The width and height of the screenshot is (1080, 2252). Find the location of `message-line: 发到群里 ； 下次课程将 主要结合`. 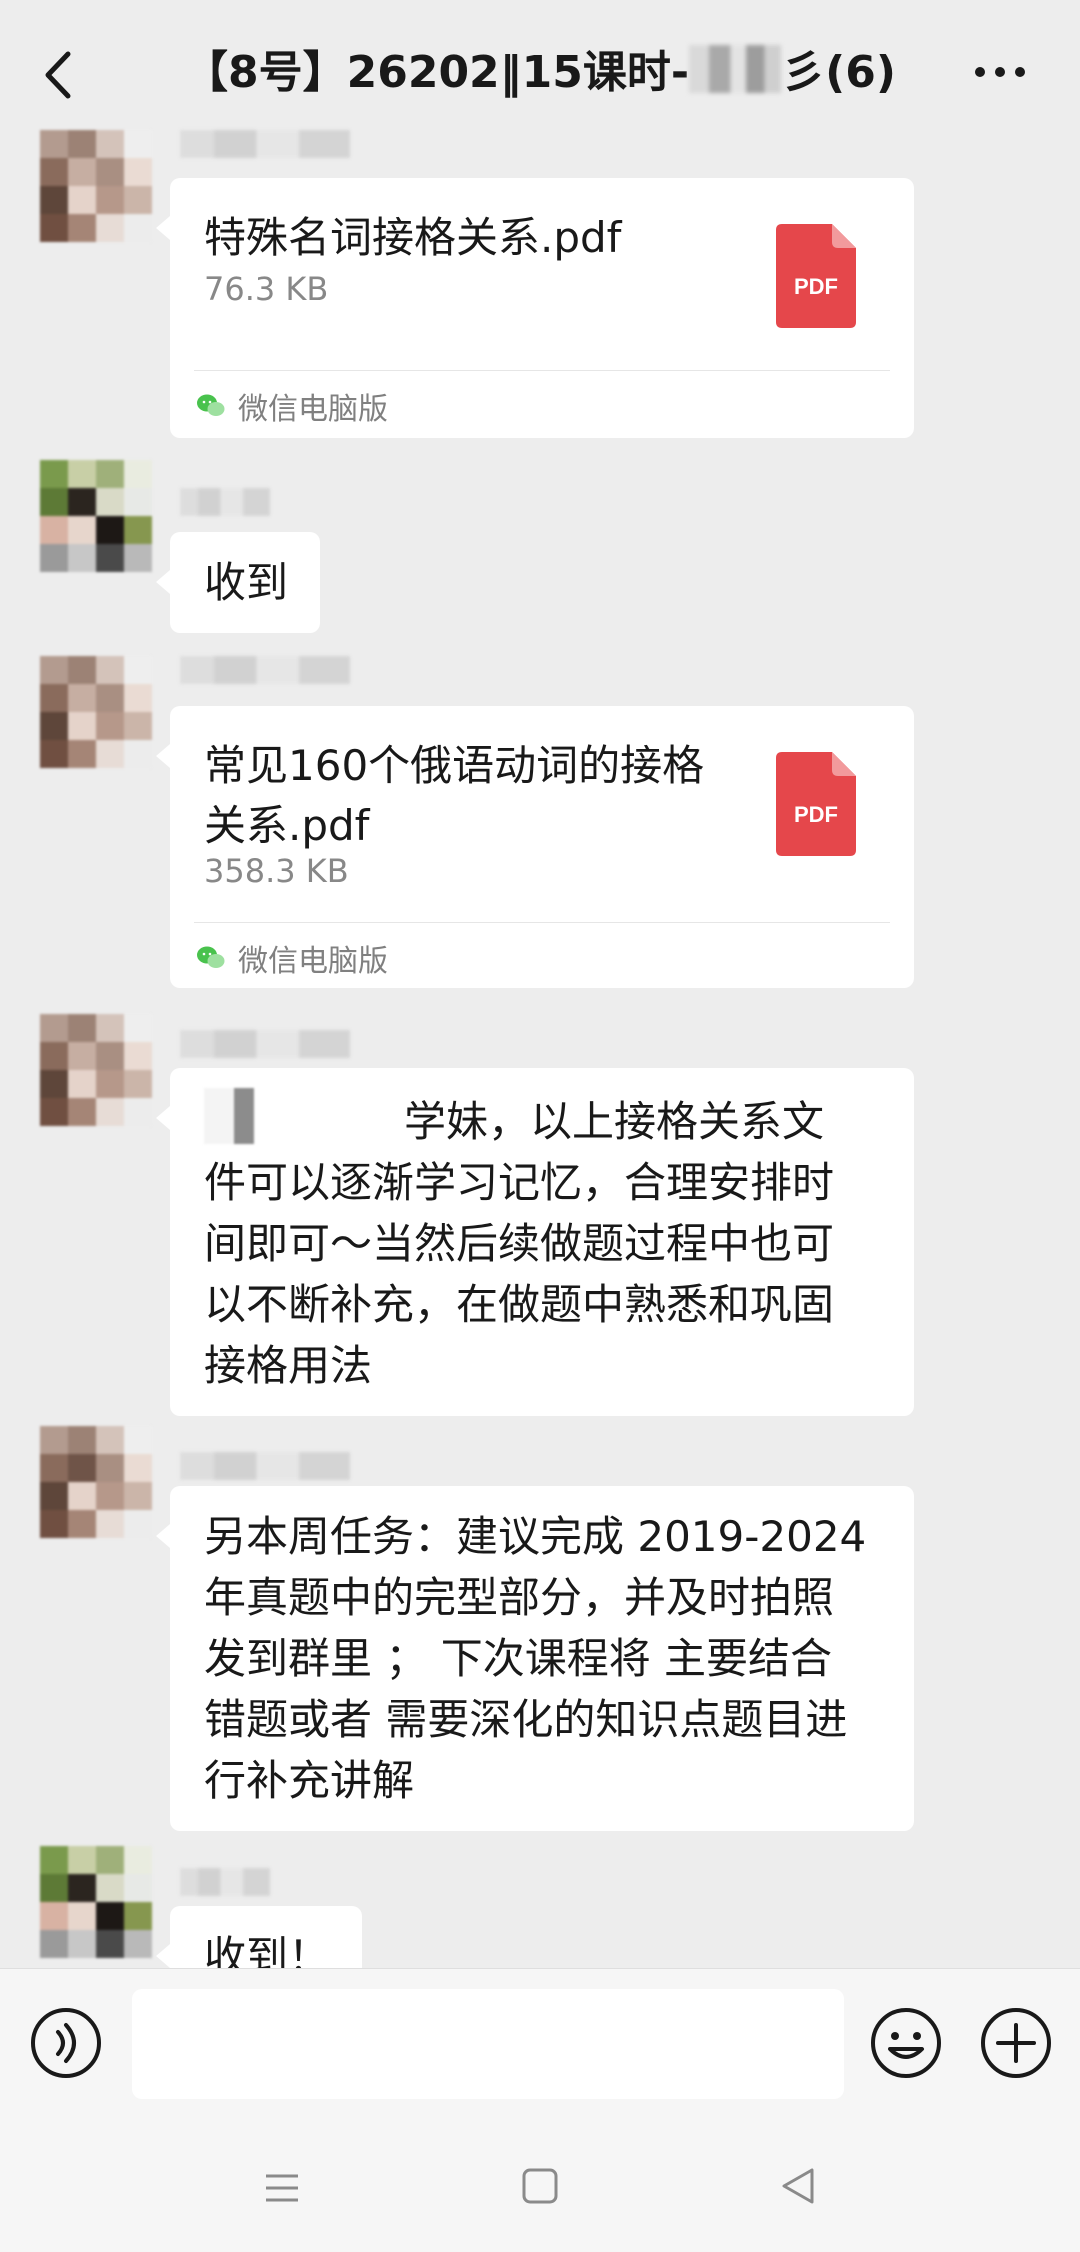

message-line: 发到群里 ； 下次课程将 主要结合 is located at coordinates (518, 1658).